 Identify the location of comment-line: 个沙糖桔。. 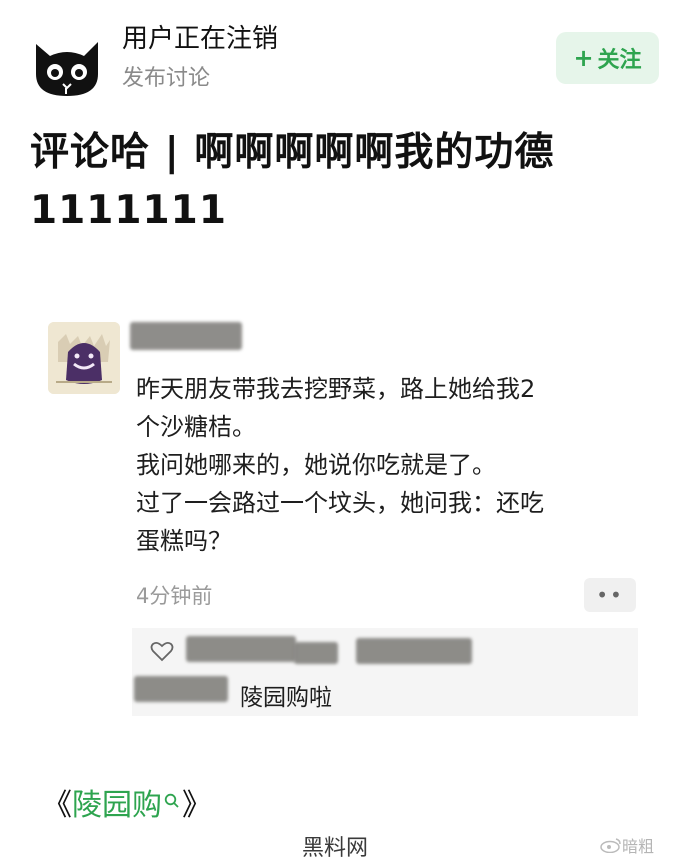
(196, 427).